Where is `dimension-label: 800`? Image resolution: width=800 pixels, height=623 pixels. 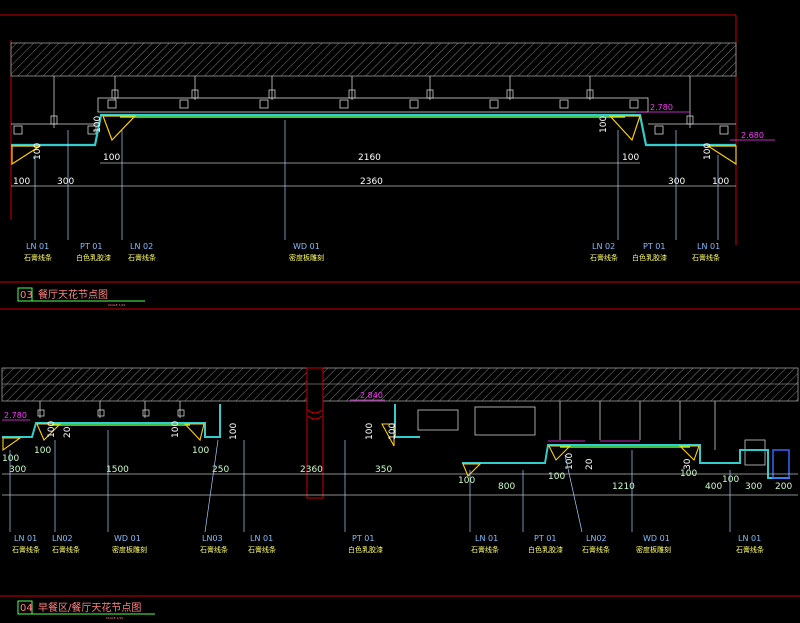
dimension-label: 800 is located at coordinates (506, 487).